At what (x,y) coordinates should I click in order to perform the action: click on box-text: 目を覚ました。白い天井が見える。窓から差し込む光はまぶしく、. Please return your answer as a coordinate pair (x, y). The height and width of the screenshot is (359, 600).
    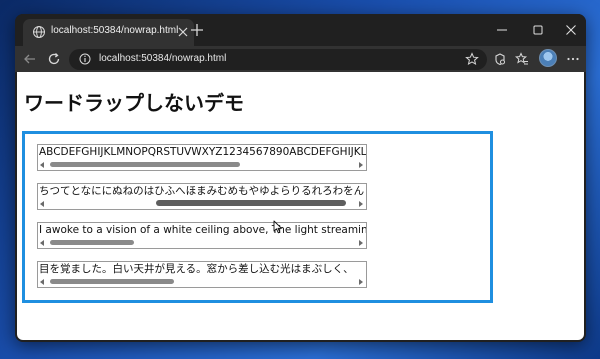
    Looking at the image, I should click on (196, 269).